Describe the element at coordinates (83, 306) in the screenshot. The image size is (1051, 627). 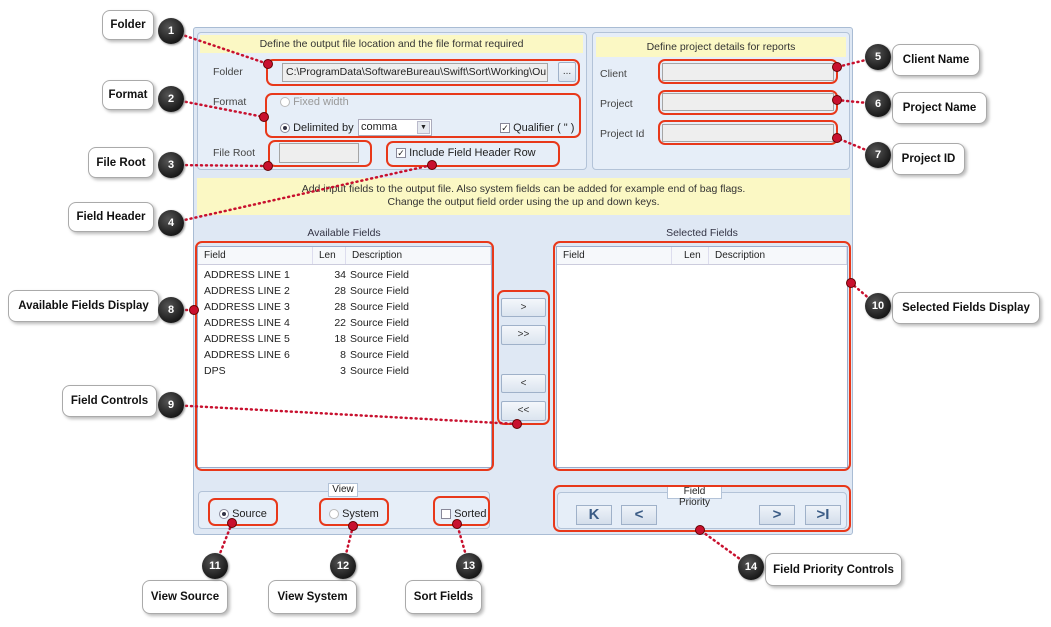
I see `callout-label: Available Fields Display` at that location.